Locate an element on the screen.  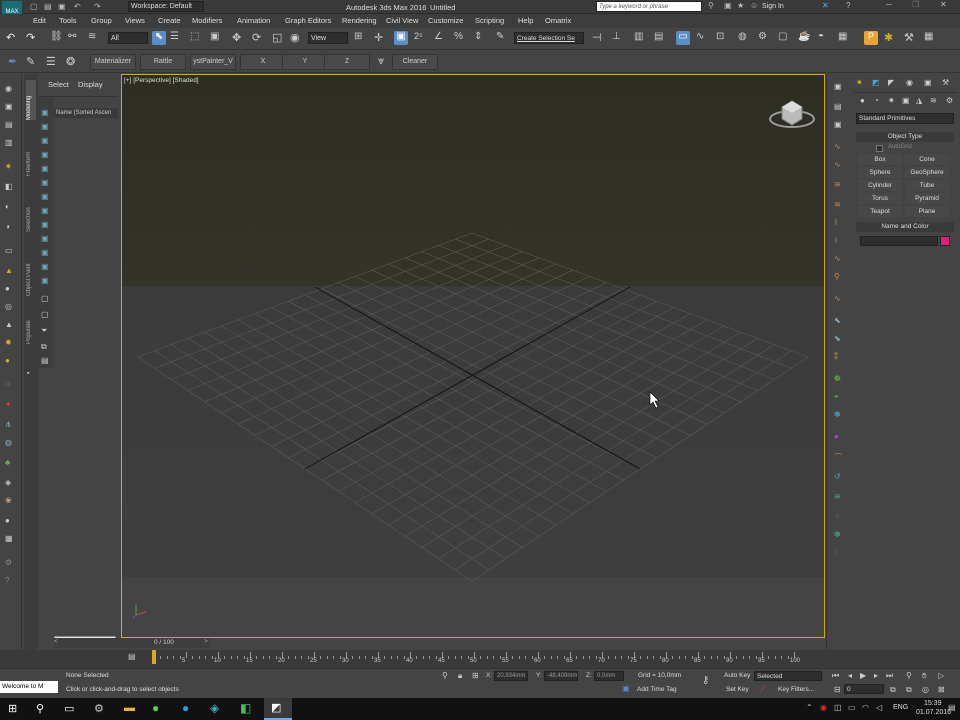
next-frame-icon: ▸ is located at coordinates (876, 675).